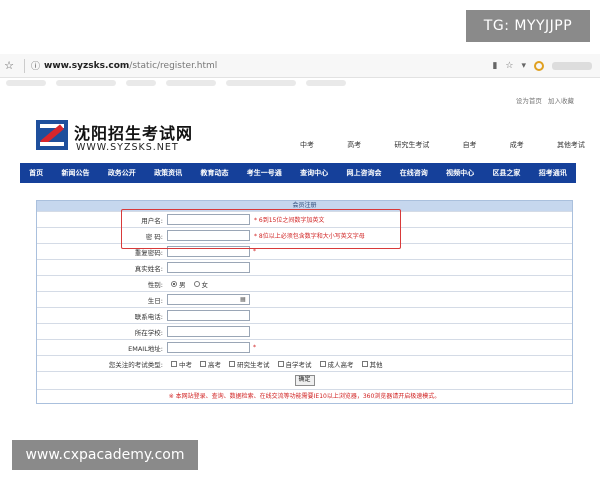 Image resolution: width=600 pixels, height=480 pixels. Describe the element at coordinates (155, 300) in the screenshot. I see `birthday-label: 生日:` at that location.